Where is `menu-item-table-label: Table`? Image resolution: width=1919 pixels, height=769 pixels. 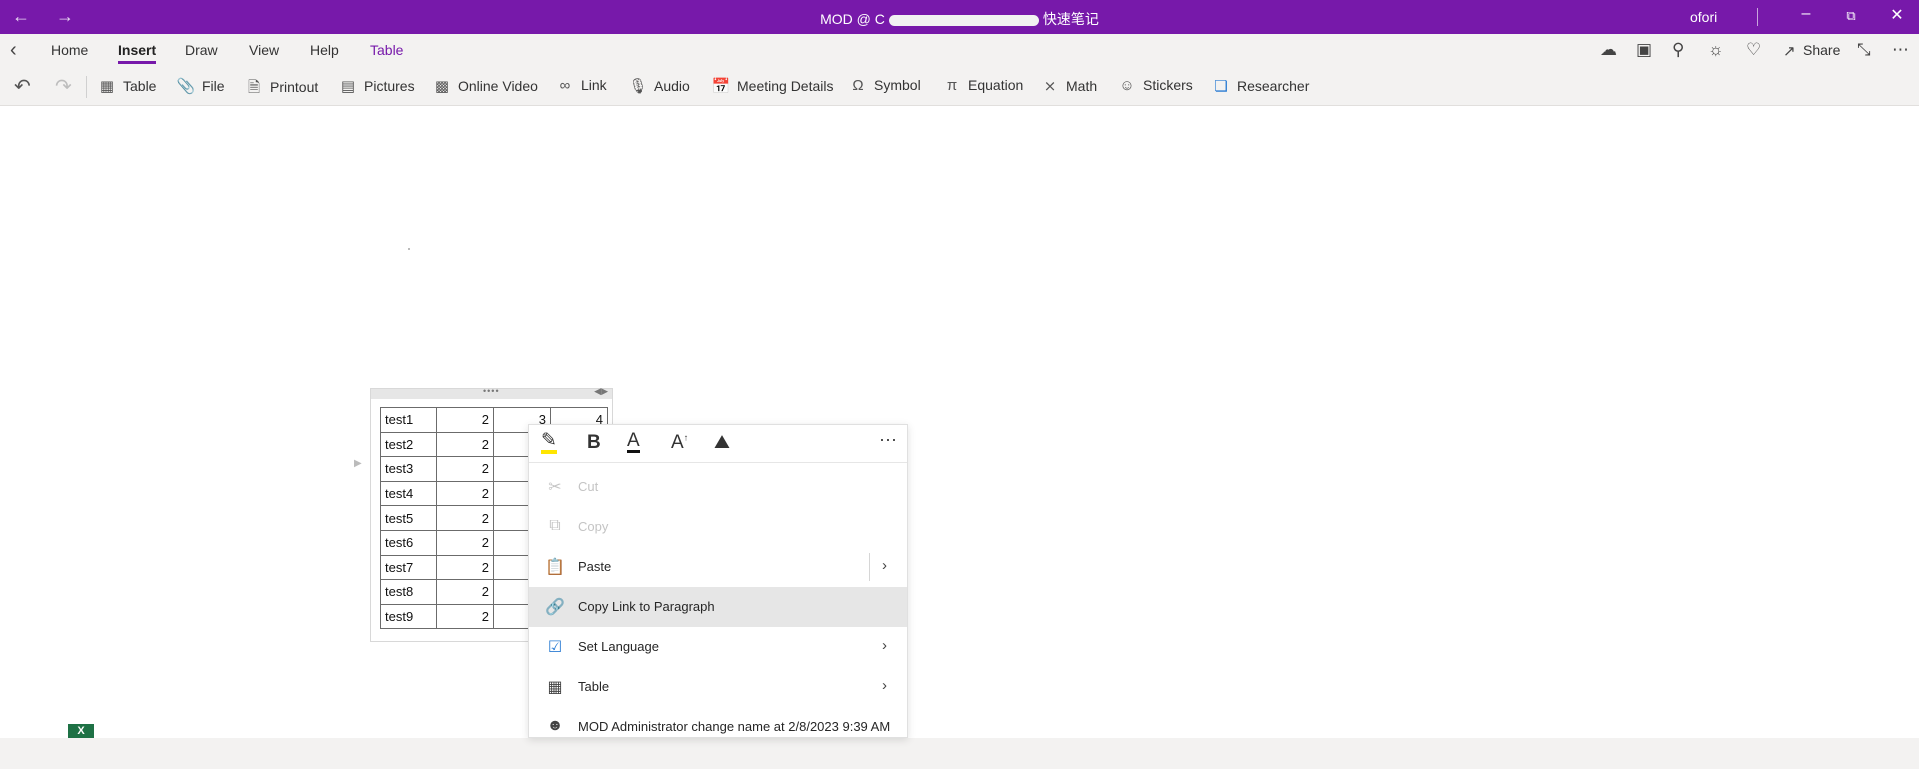
menu-item-table-label: Table is located at coordinates (594, 686).